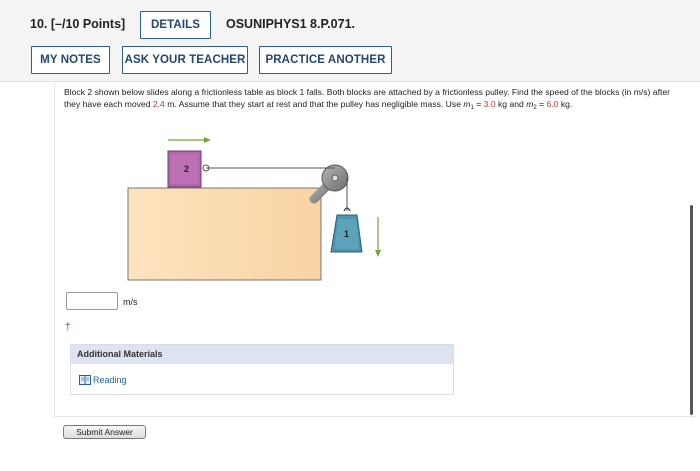 Image resolution: width=700 pixels, height=471 pixels. I want to click on additional-materials-title: Additional Materials, so click(262, 354).